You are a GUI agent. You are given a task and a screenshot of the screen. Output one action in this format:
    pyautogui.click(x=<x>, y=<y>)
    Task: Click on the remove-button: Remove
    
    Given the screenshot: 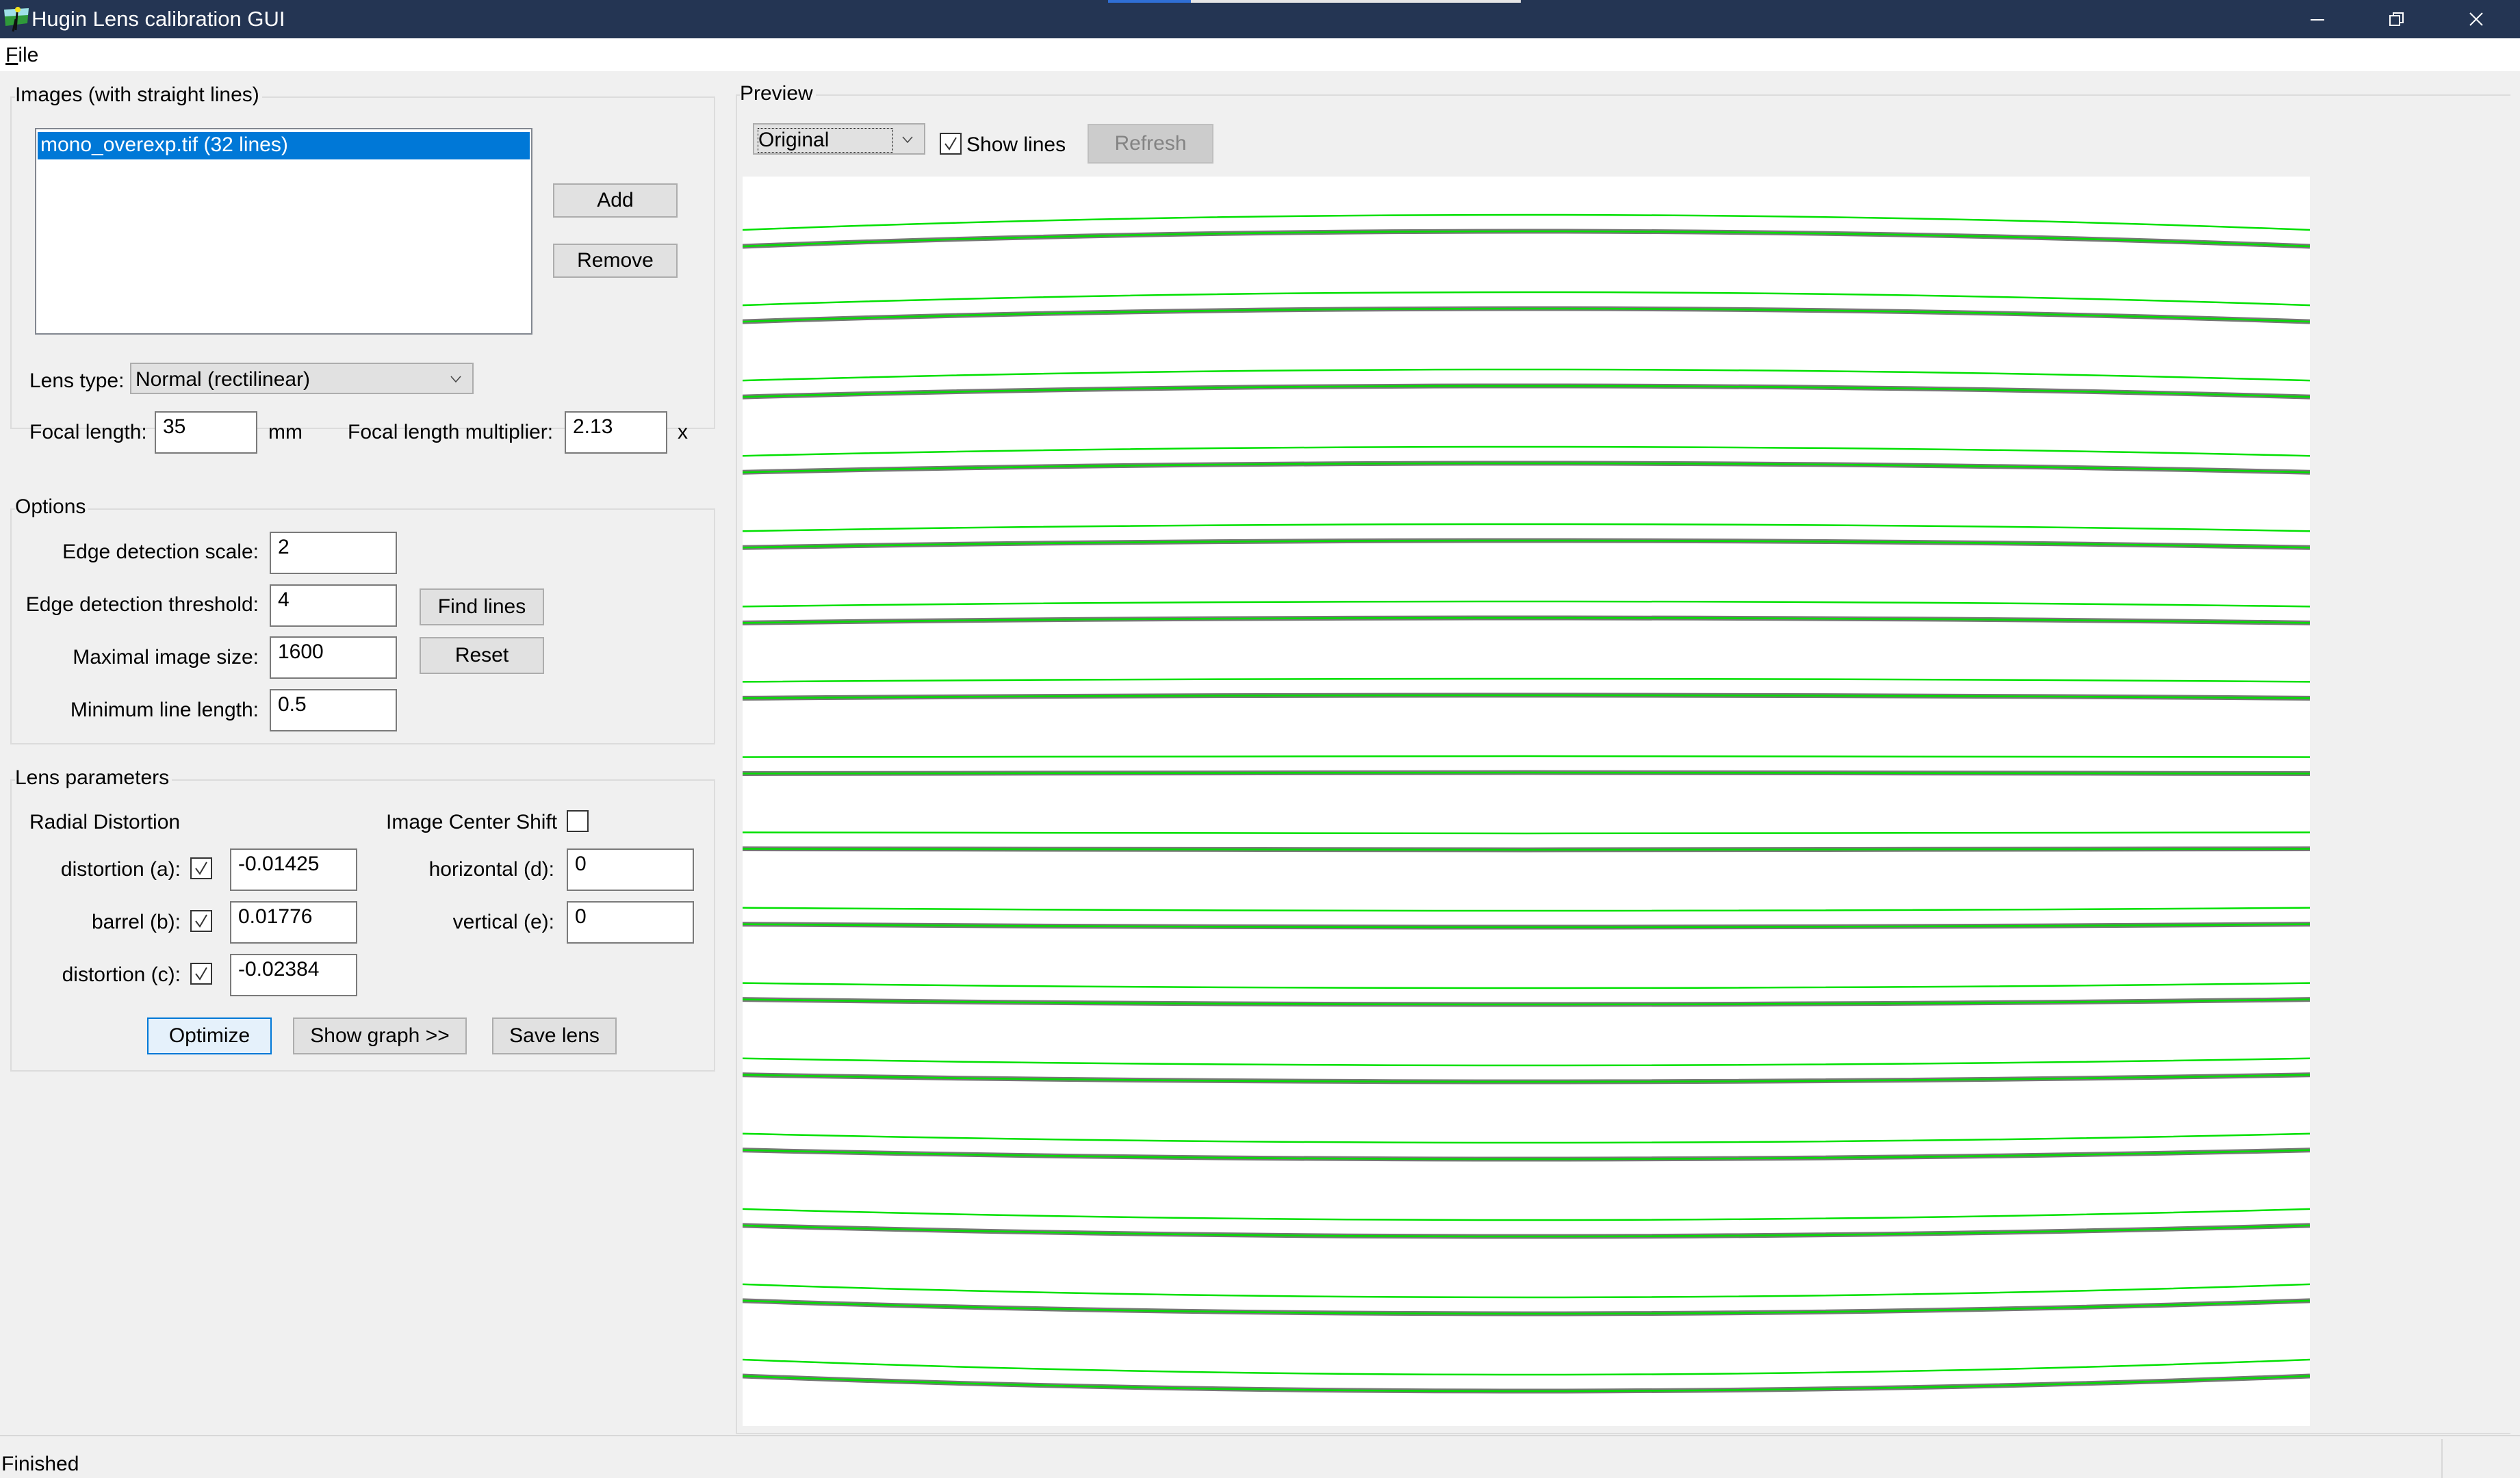 What is the action you would take?
    pyautogui.click(x=615, y=261)
    